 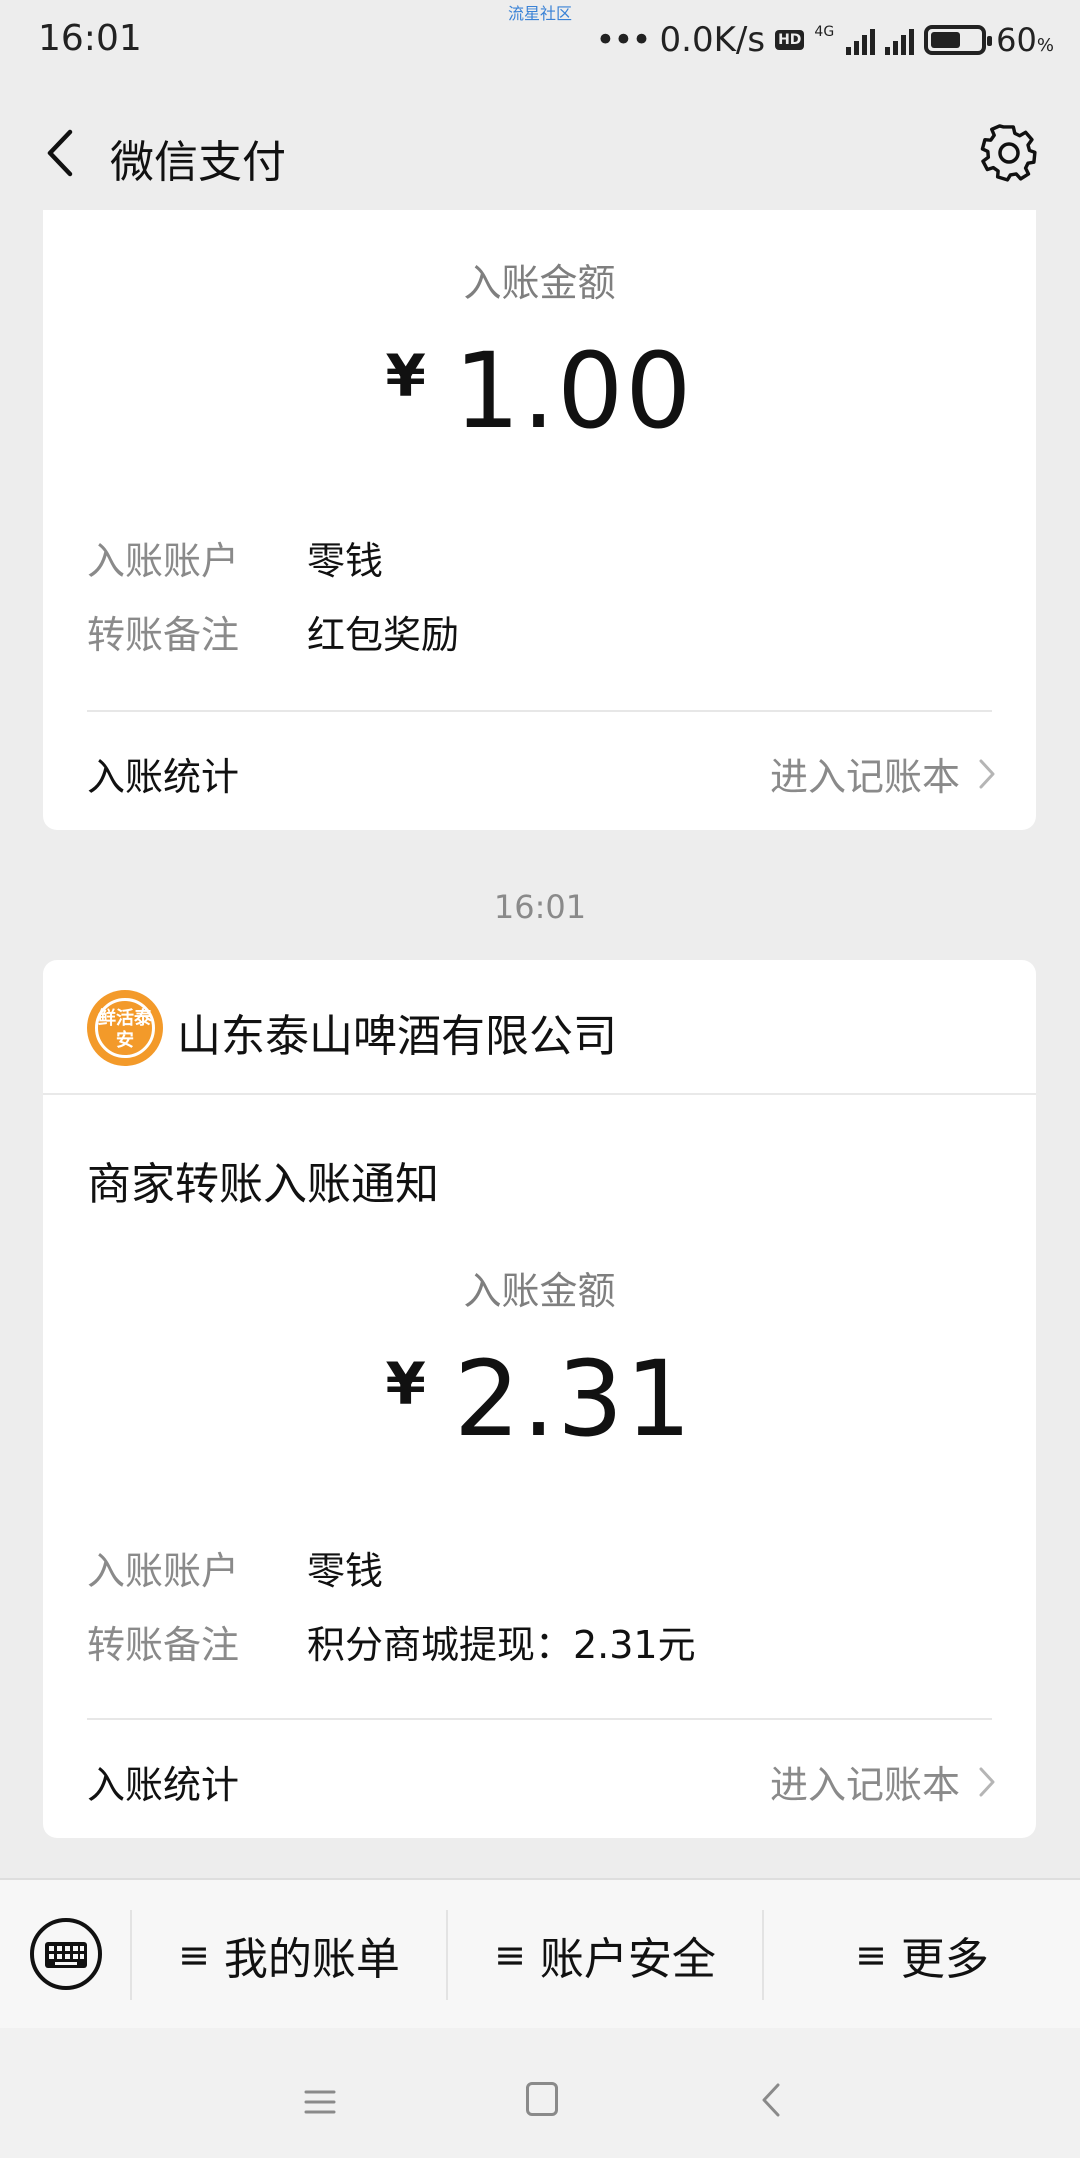 I want to click on menu-label: 更多, so click(x=944, y=1959).